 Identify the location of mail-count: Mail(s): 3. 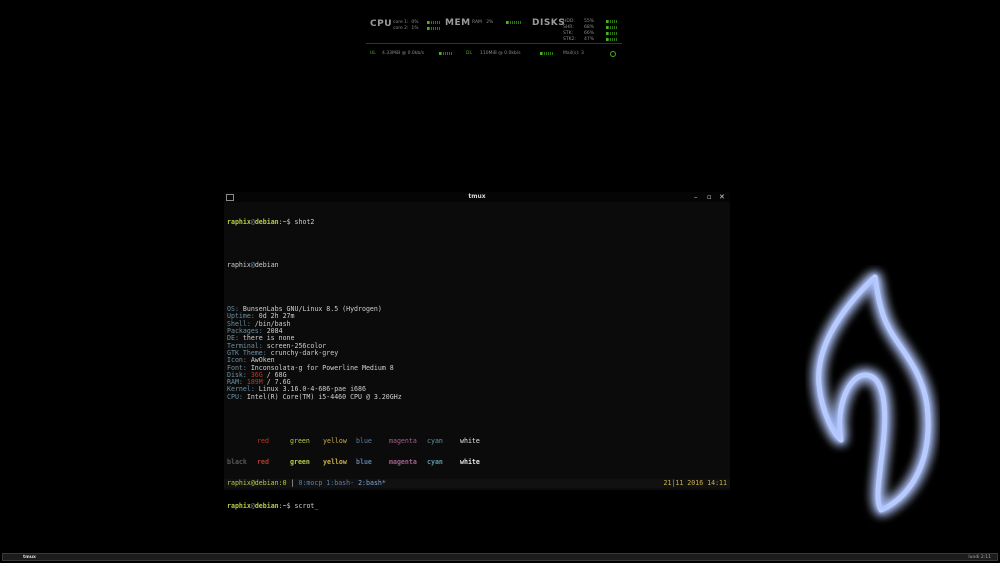
(573, 53).